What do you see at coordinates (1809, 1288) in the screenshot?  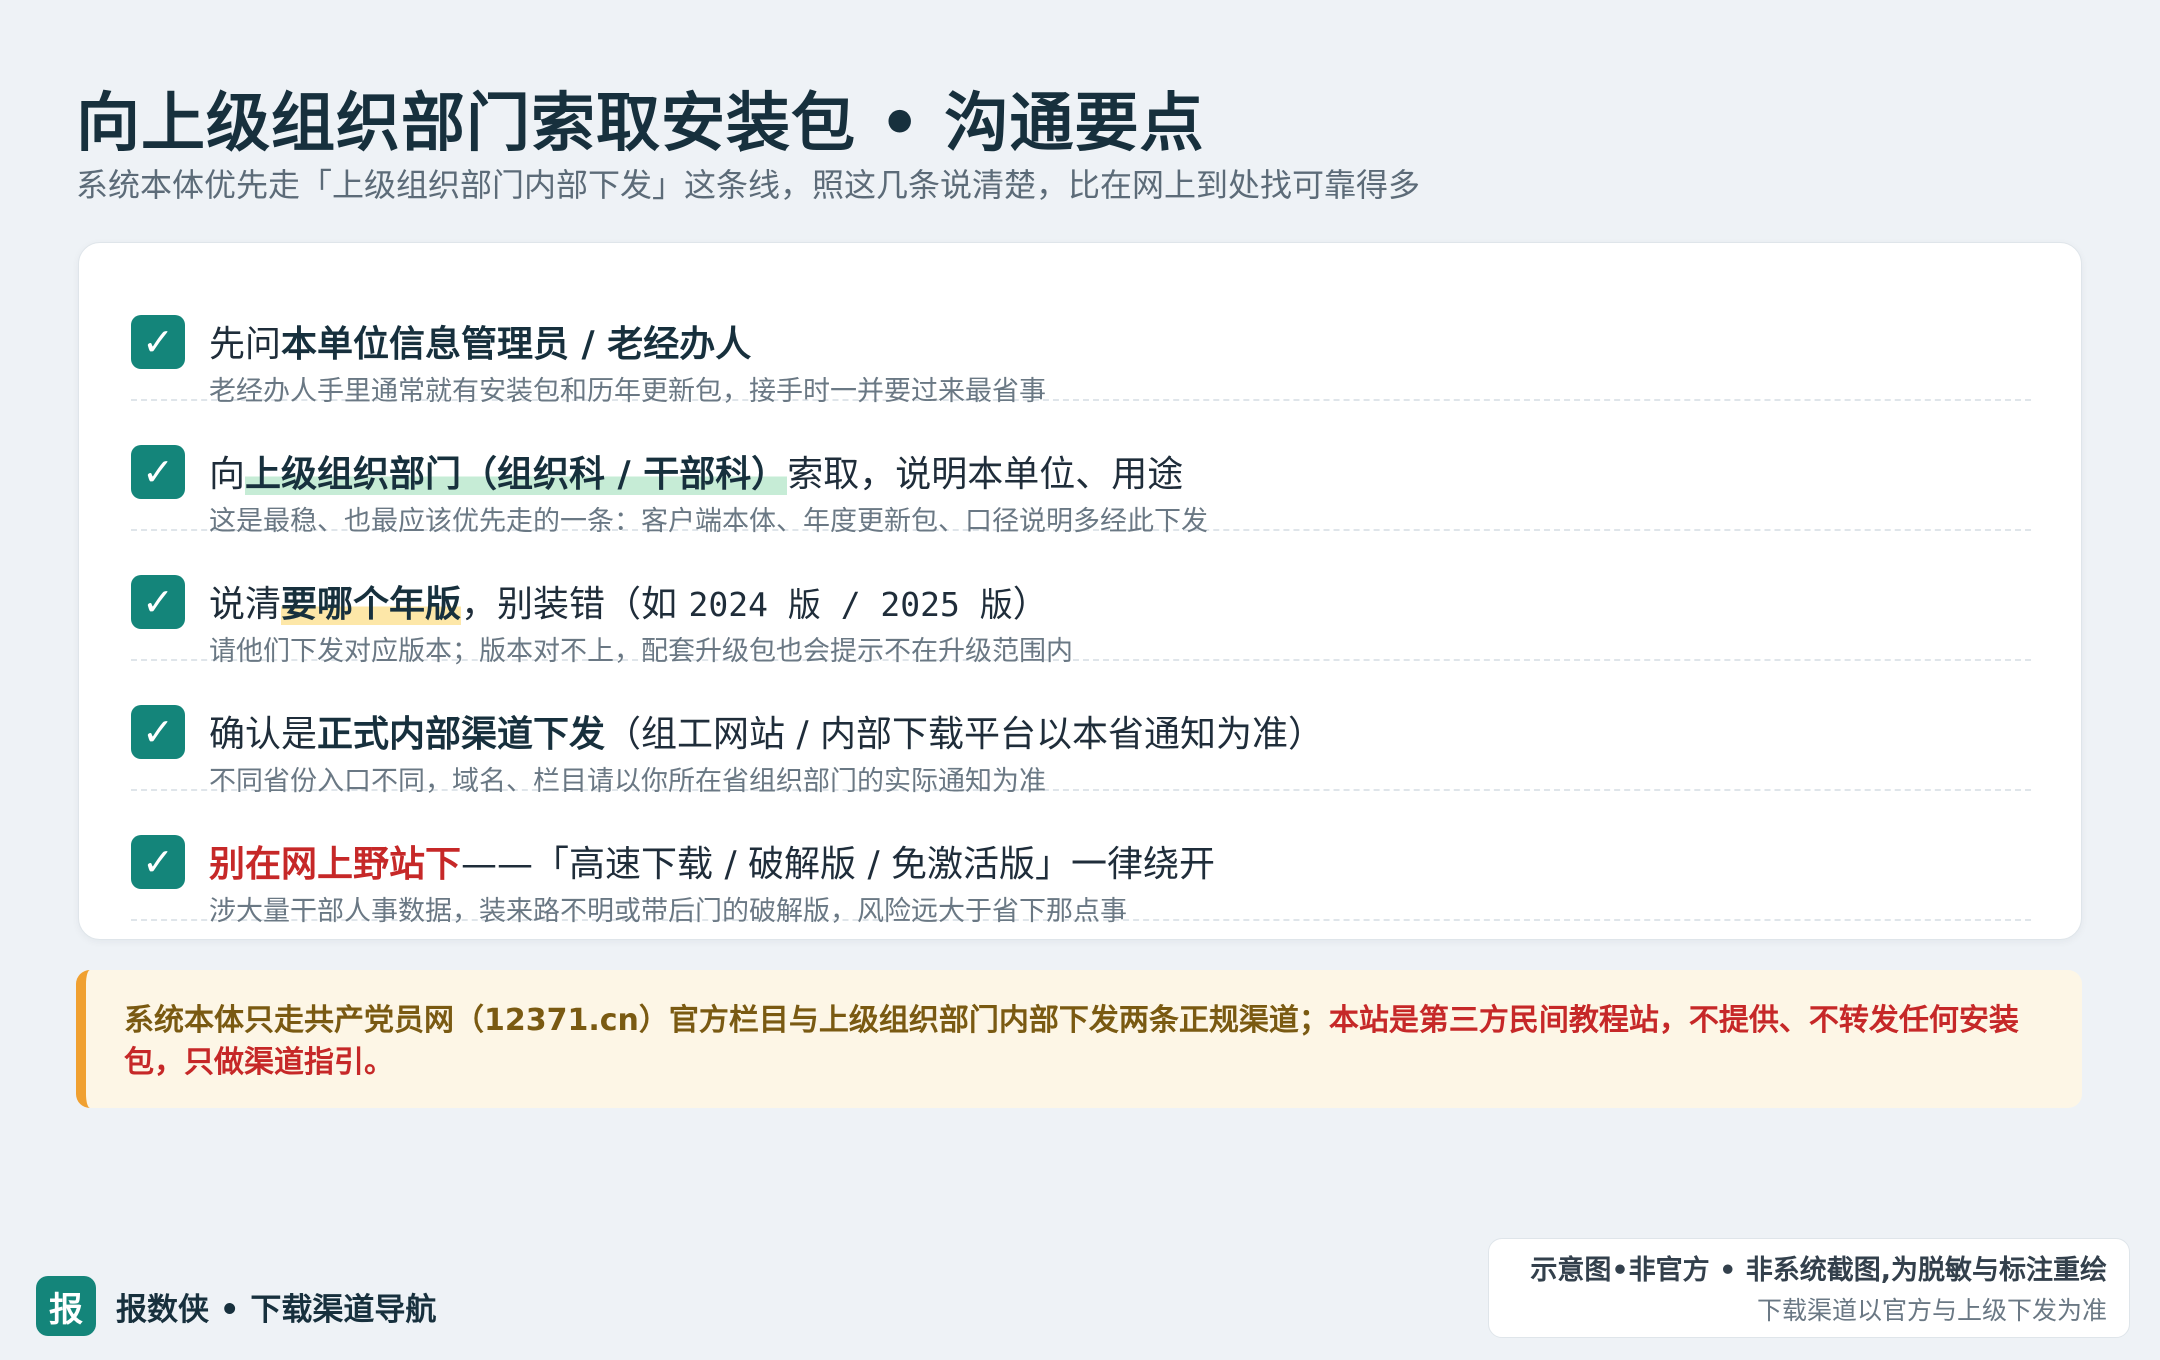 I see `disclaimer-box: 示意图•非官方 • 非系统截图,为脱敏与标注重绘 下载渠道以官方与上级下发为准` at bounding box center [1809, 1288].